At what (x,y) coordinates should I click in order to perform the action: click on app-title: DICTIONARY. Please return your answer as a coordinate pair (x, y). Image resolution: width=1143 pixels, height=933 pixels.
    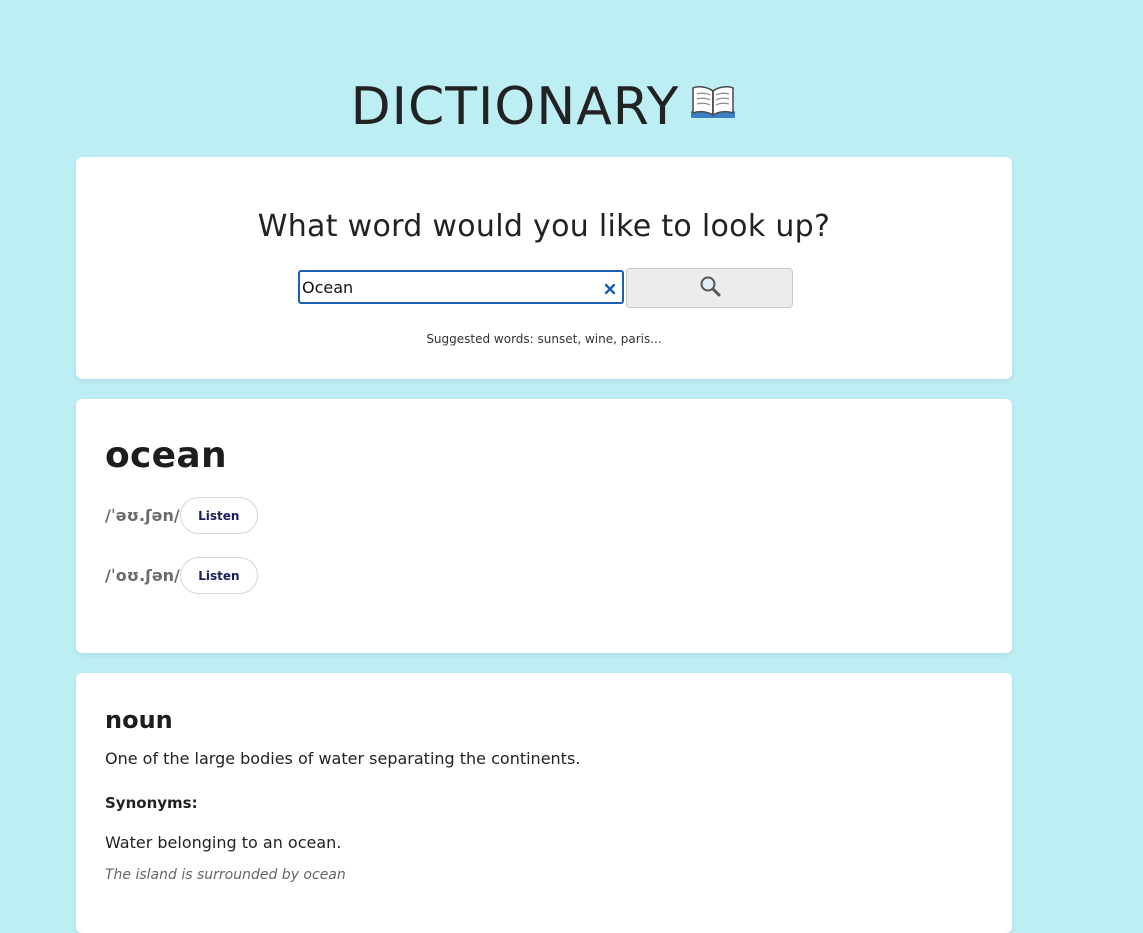
    Looking at the image, I should click on (544, 108).